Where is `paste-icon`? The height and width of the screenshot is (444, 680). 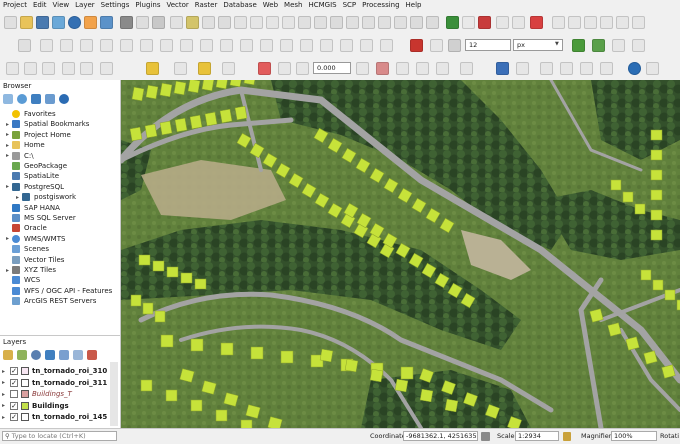 paste-icon is located at coordinates (272, 22).